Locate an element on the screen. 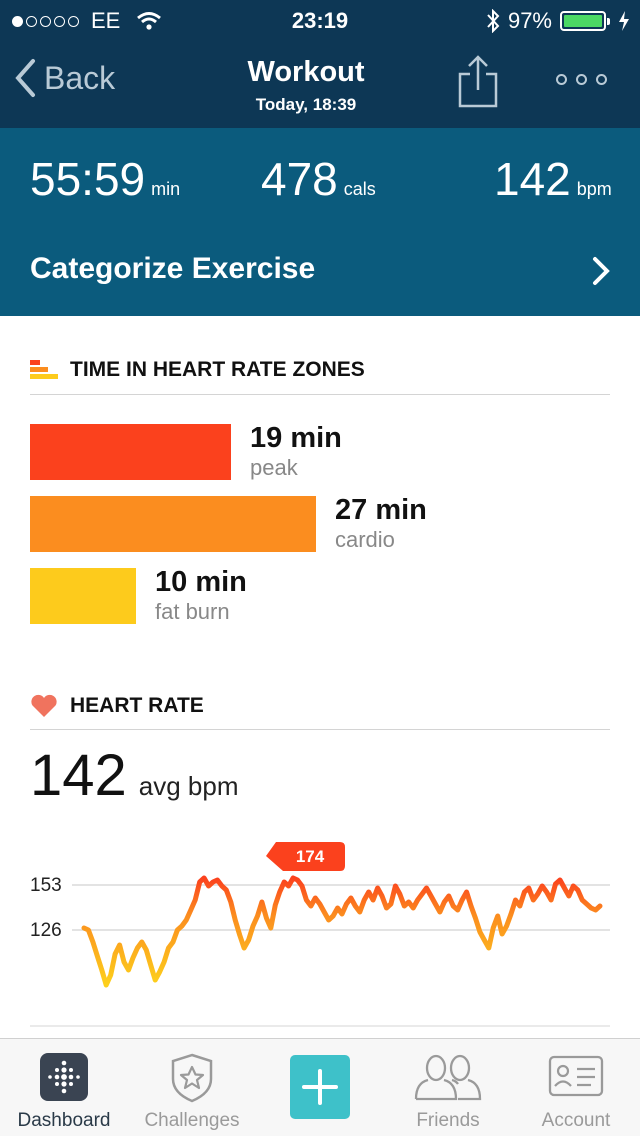 Image resolution: width=640 pixels, height=1136 pixels. calories-value: 478 is located at coordinates (299, 179).